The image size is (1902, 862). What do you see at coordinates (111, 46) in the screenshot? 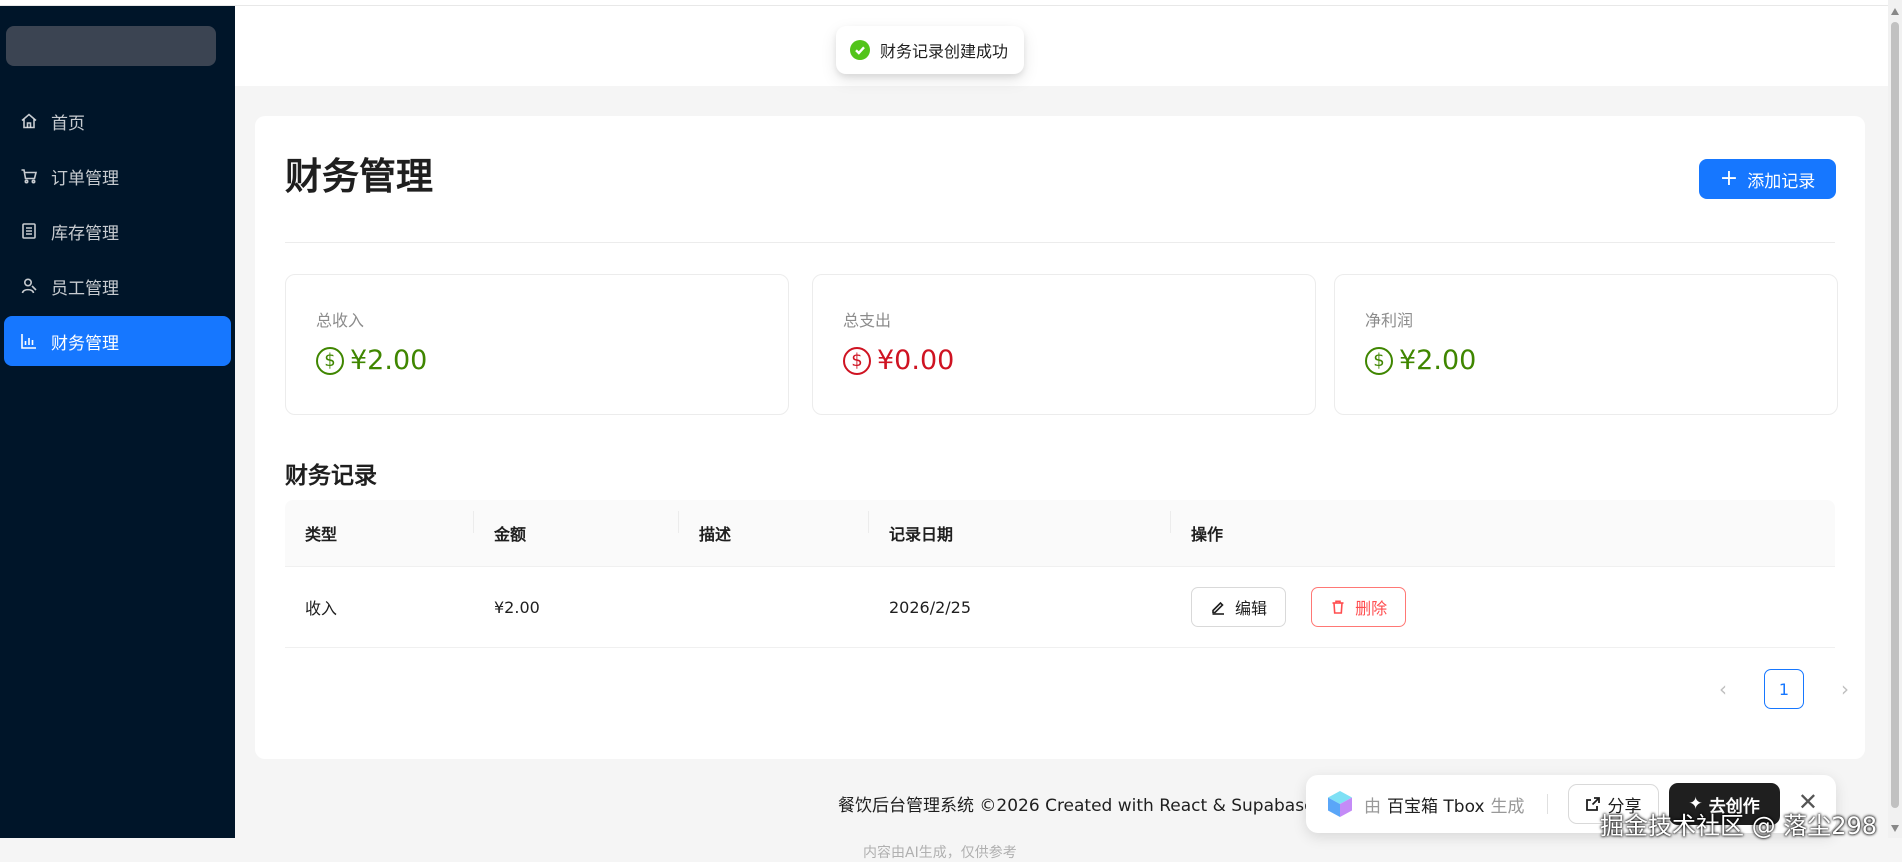
I see `logo-placeholder` at bounding box center [111, 46].